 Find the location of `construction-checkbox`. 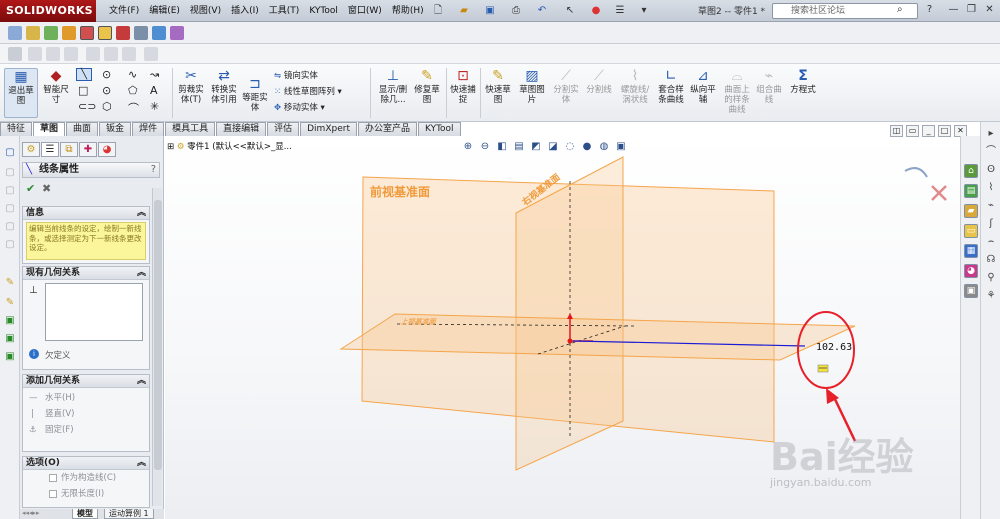

construction-checkbox is located at coordinates (53, 478).